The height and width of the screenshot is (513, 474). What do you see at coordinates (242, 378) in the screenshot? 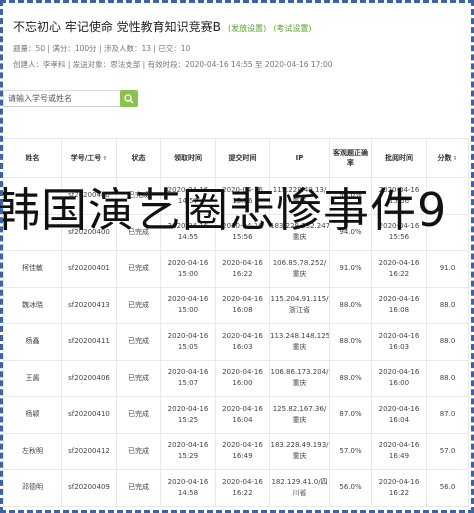
I see `cell-submit-time: 2020-04-16 16:00` at bounding box center [242, 378].